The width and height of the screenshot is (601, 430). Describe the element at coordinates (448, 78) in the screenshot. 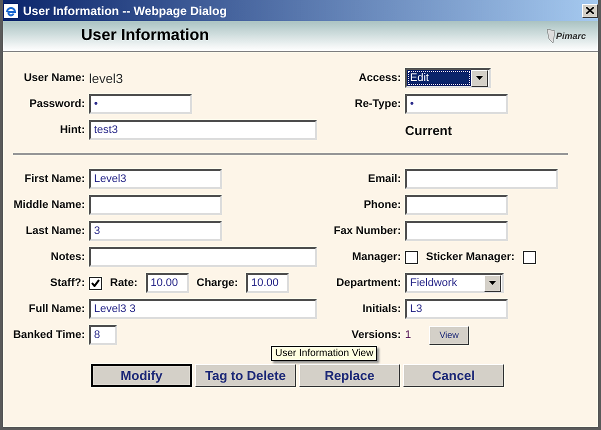

I see `dropdown: Edit` at that location.